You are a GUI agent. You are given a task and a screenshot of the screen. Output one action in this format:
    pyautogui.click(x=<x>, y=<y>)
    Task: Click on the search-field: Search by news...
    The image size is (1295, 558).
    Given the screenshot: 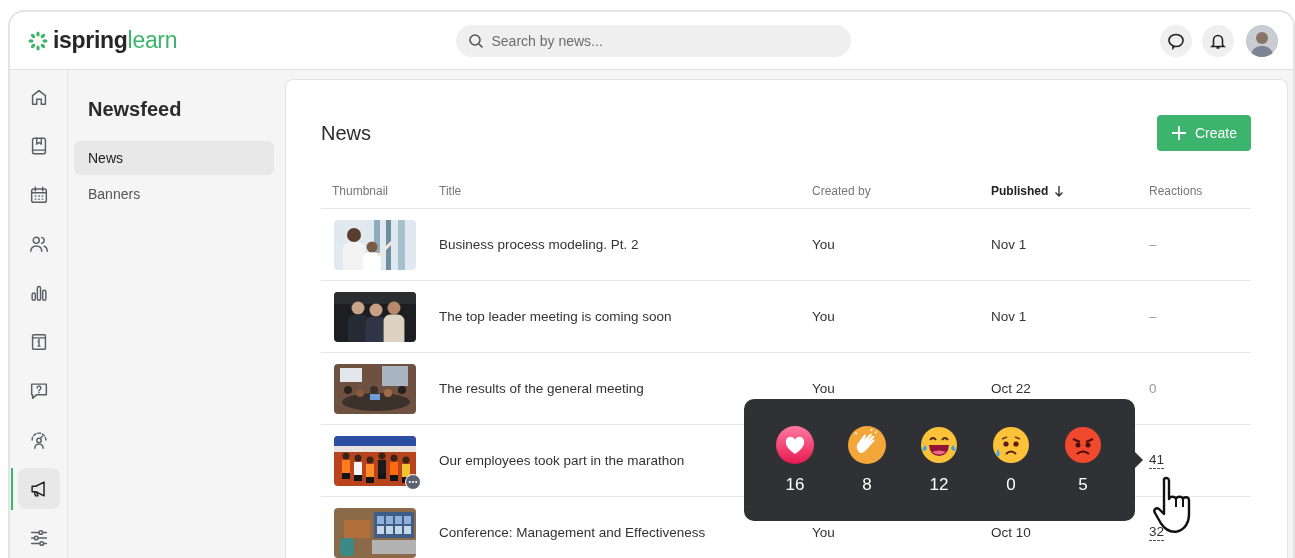 What is the action you would take?
    pyautogui.click(x=653, y=40)
    